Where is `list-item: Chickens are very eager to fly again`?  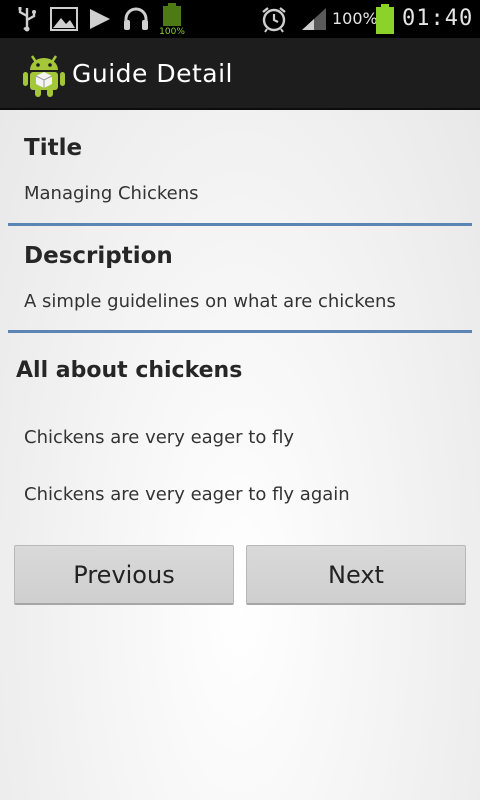 list-item: Chickens are very eager to fly again is located at coordinates (187, 494).